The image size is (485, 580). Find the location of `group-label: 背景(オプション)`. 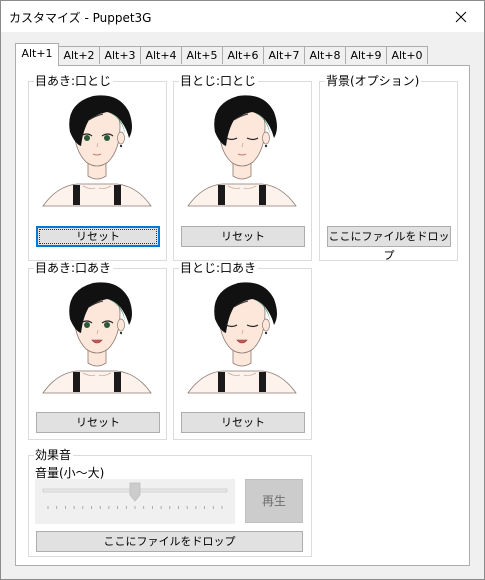

group-label: 背景(オプション) is located at coordinates (373, 81).